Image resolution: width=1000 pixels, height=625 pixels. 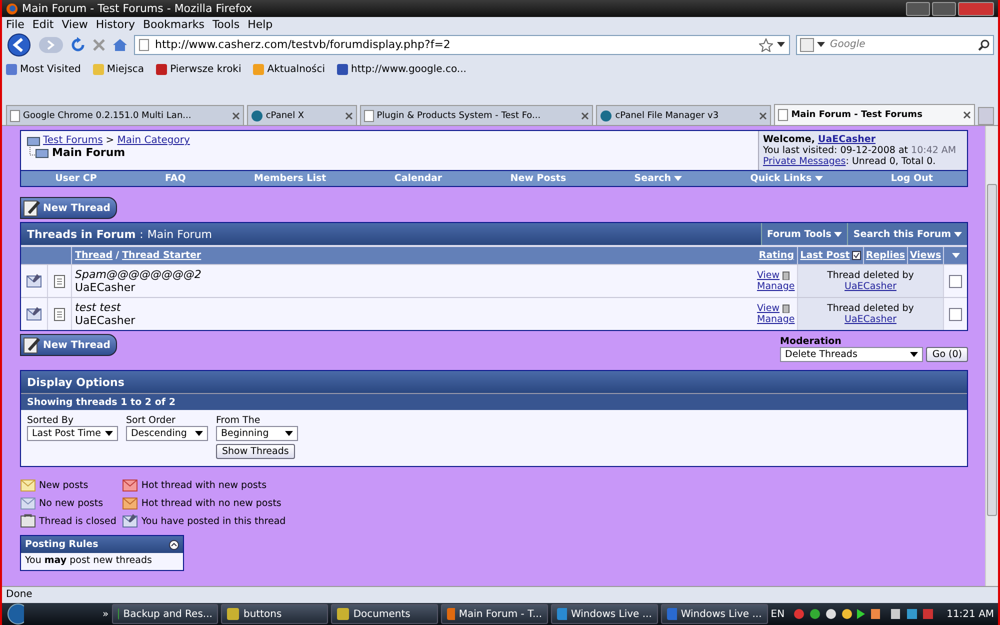 I want to click on column-header: Replies, so click(x=885, y=255).